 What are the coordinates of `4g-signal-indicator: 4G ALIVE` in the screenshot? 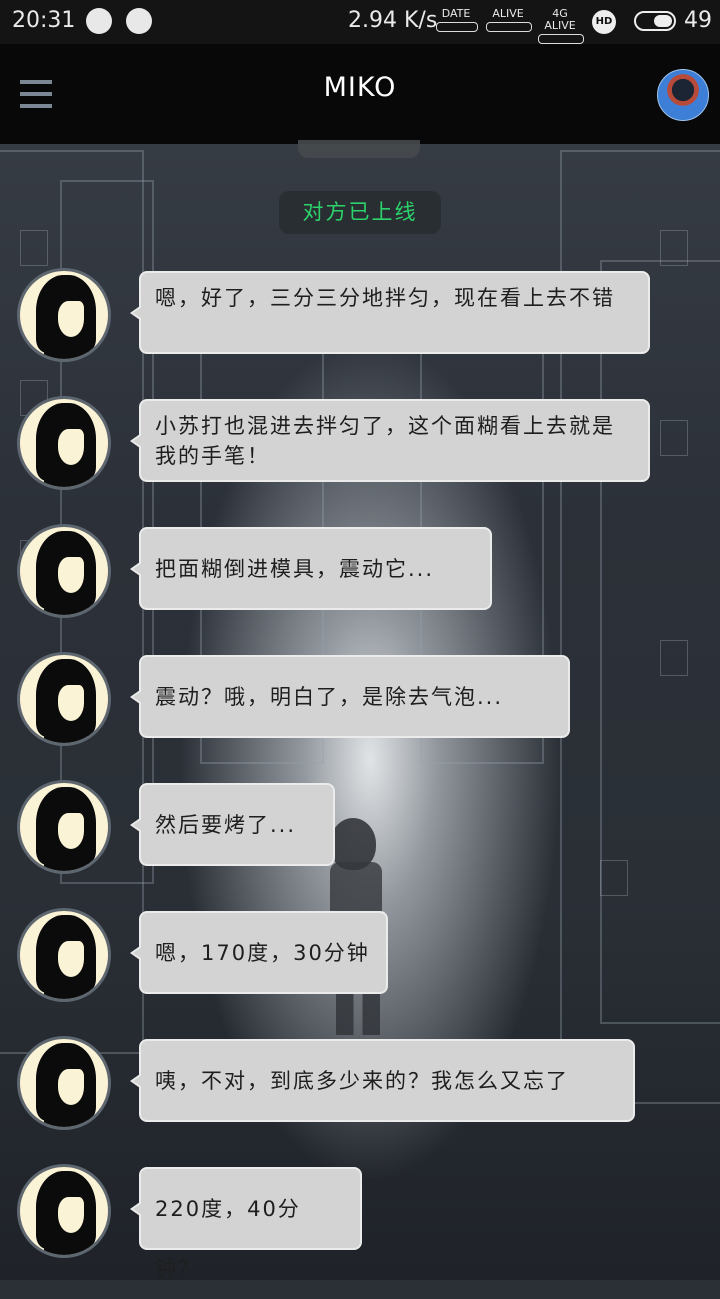 It's located at (561, 25).